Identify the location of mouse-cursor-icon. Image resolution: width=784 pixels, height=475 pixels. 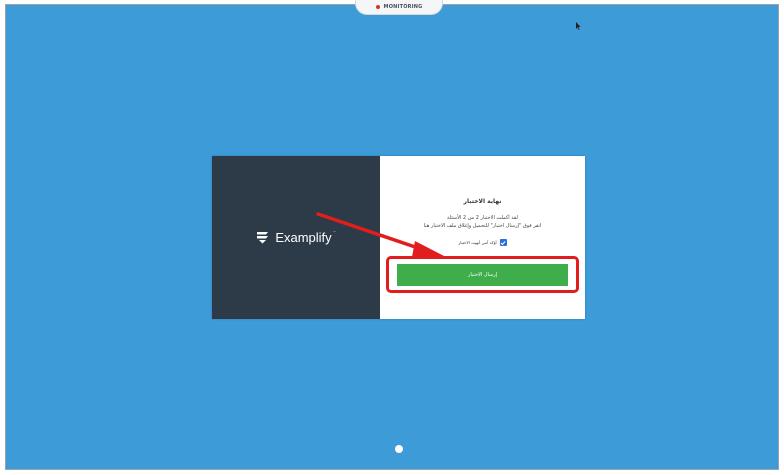
(578, 26).